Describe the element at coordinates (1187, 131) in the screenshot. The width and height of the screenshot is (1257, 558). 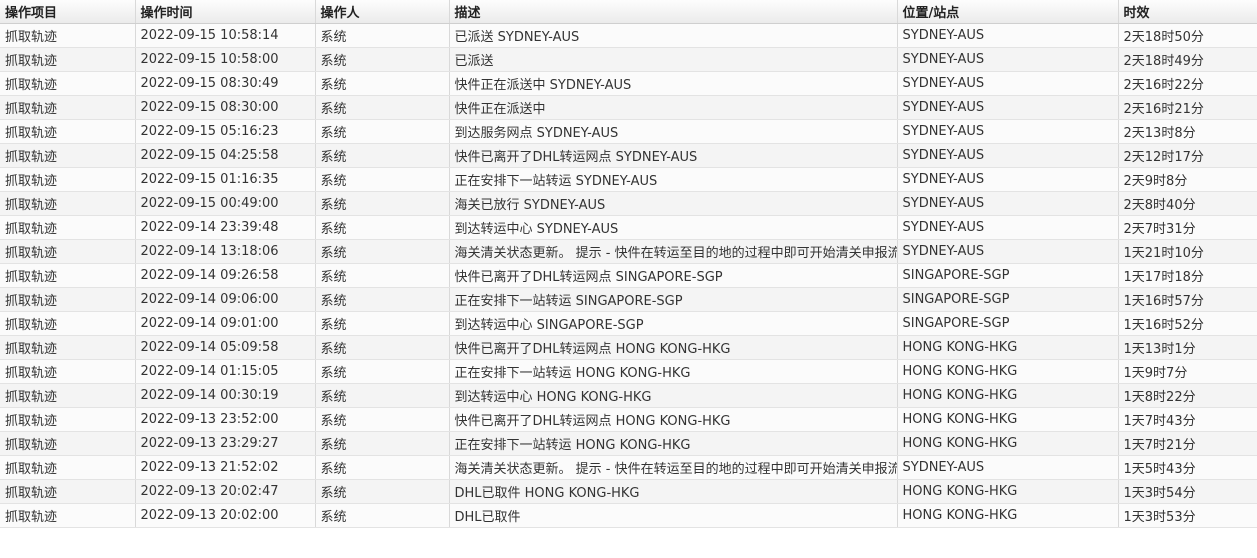
I see `cell-duration: 2天13时8分` at that location.